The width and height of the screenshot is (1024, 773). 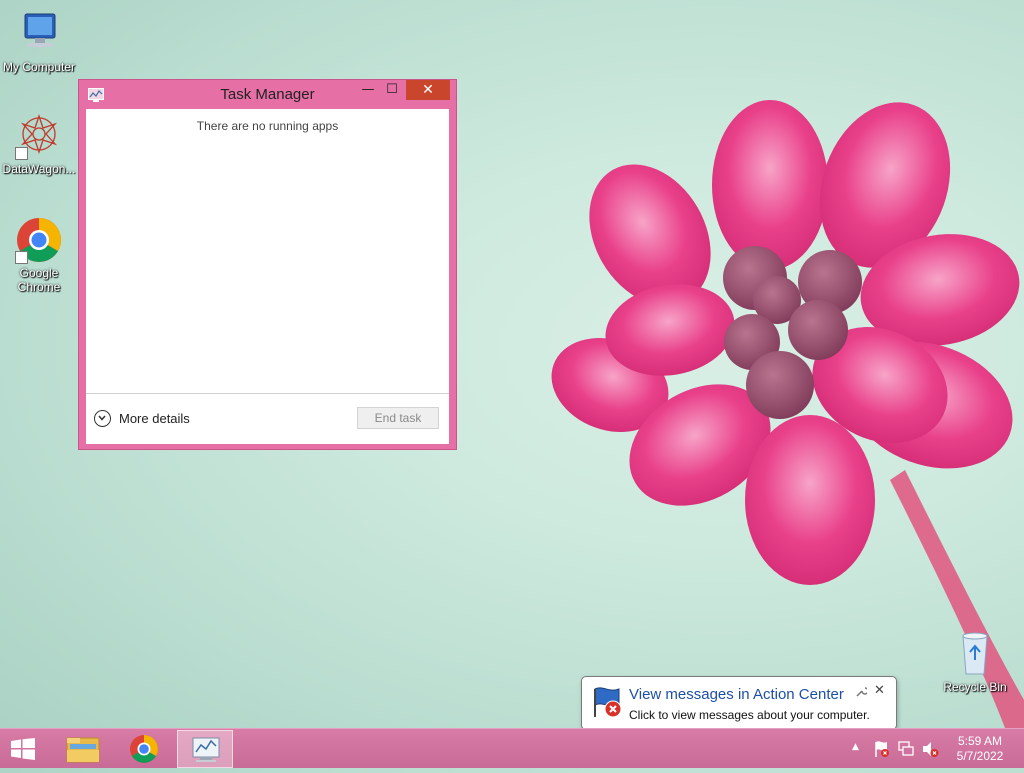 I want to click on desktop-icon-recycle-bin: Recycle Bin, so click(x=975, y=662).